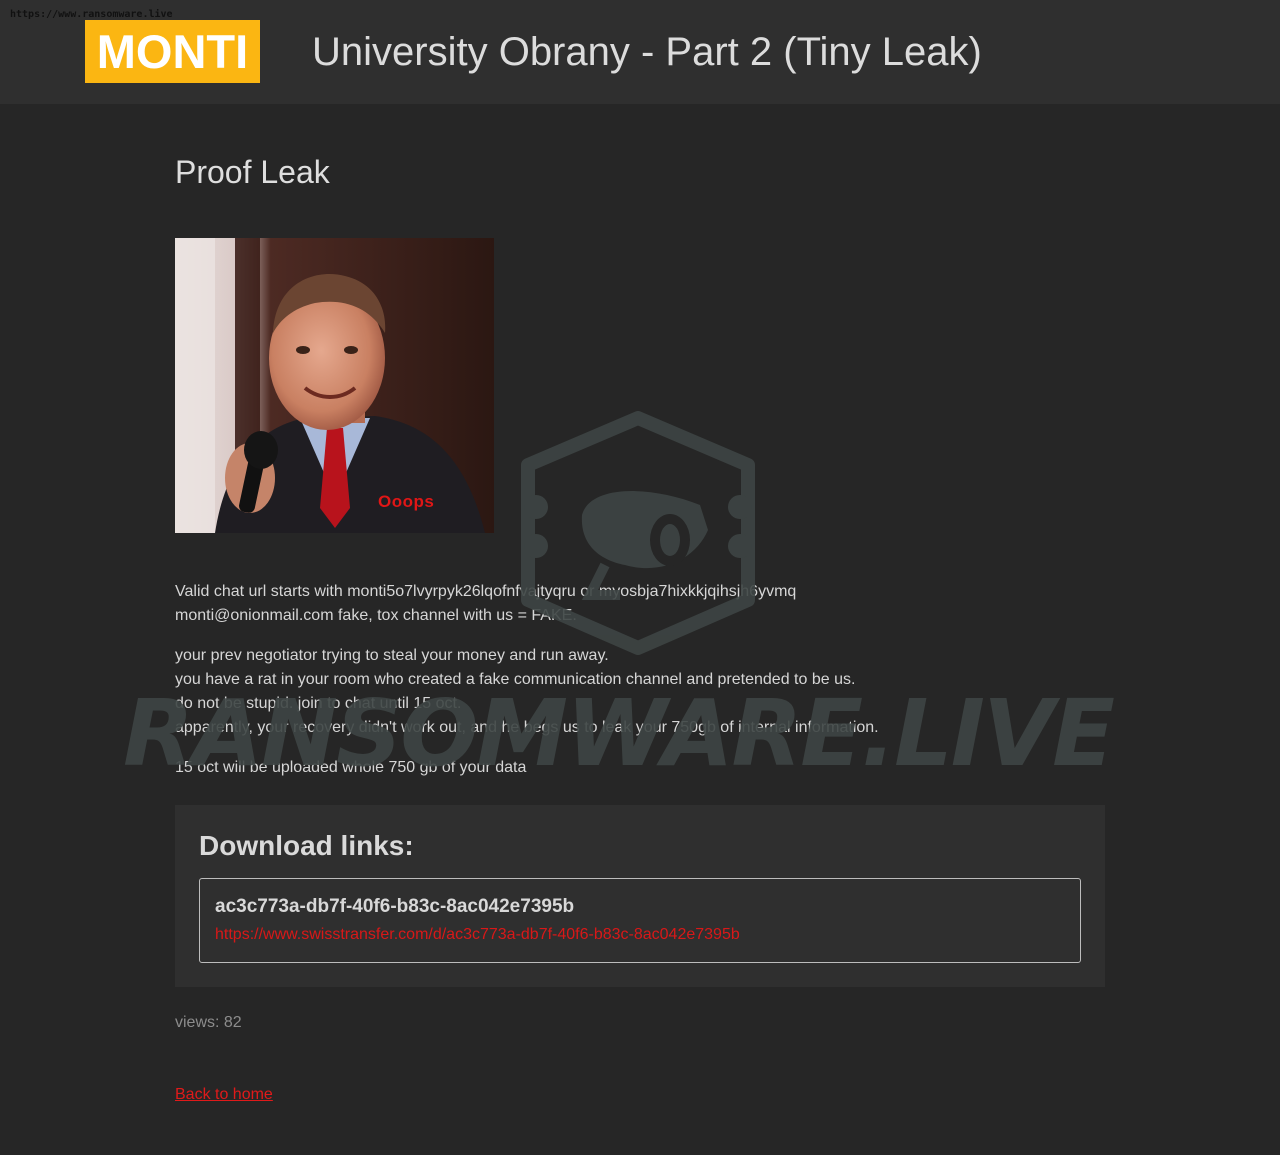 The height and width of the screenshot is (1155, 1280). I want to click on download-id: ac3c773a-db7f-40f6-b83c-8ac042e7395b, so click(395, 906).